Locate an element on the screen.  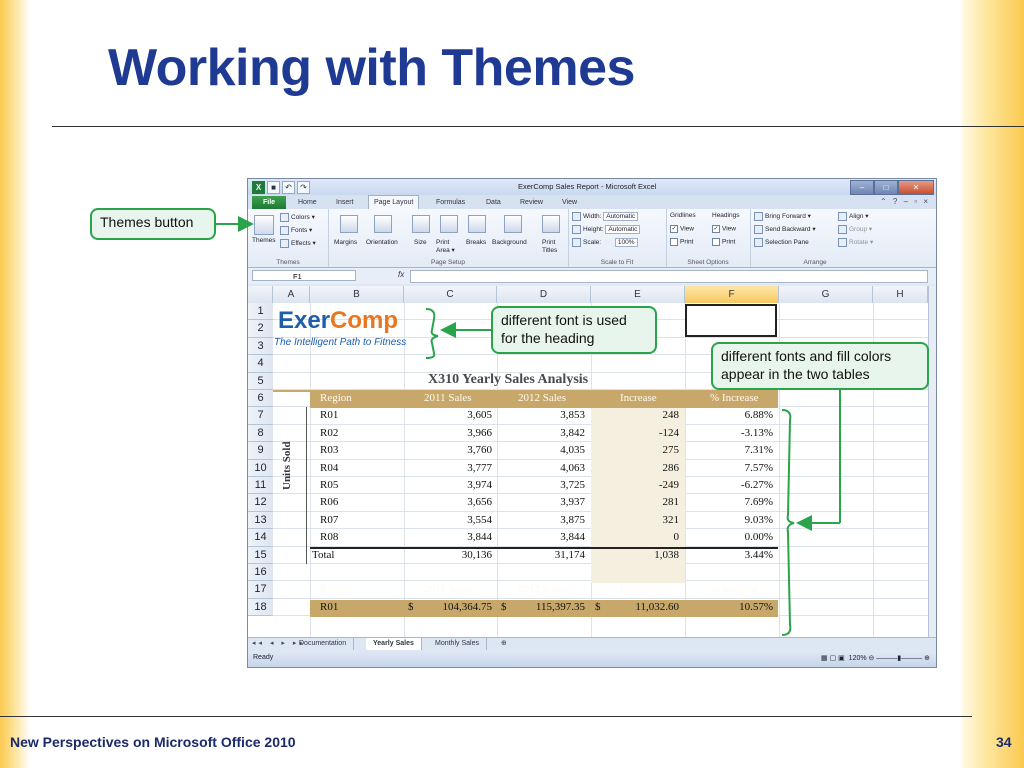
gridlines-view-checkbox: ✓ View is located at coordinates (682, 229).